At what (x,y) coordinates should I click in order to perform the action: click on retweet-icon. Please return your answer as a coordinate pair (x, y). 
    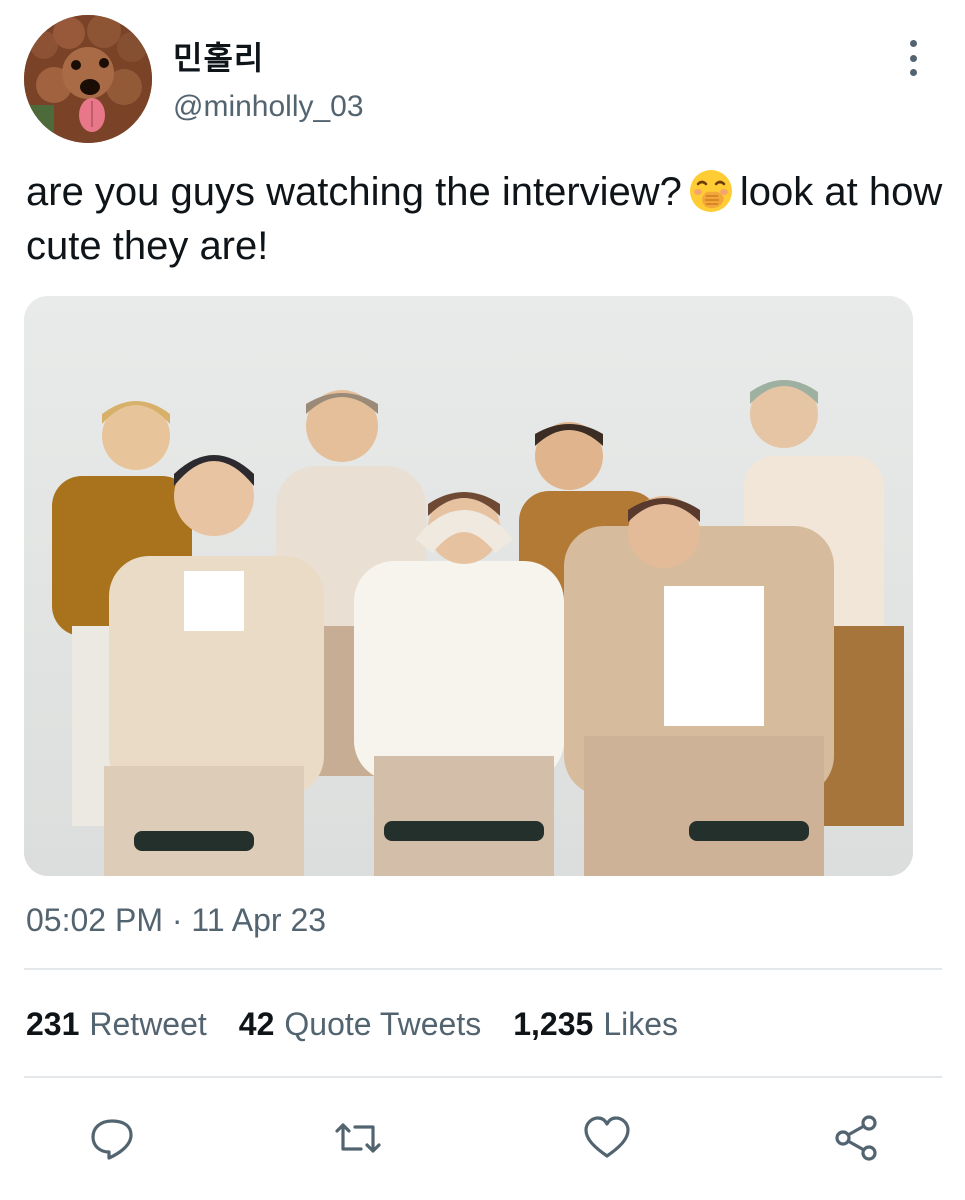
    Looking at the image, I should click on (358, 1138).